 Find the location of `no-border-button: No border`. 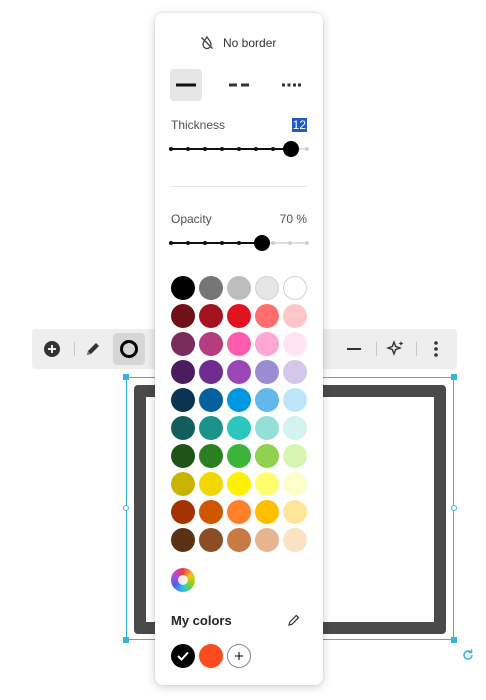

no-border-button: No border is located at coordinates (237, 43).